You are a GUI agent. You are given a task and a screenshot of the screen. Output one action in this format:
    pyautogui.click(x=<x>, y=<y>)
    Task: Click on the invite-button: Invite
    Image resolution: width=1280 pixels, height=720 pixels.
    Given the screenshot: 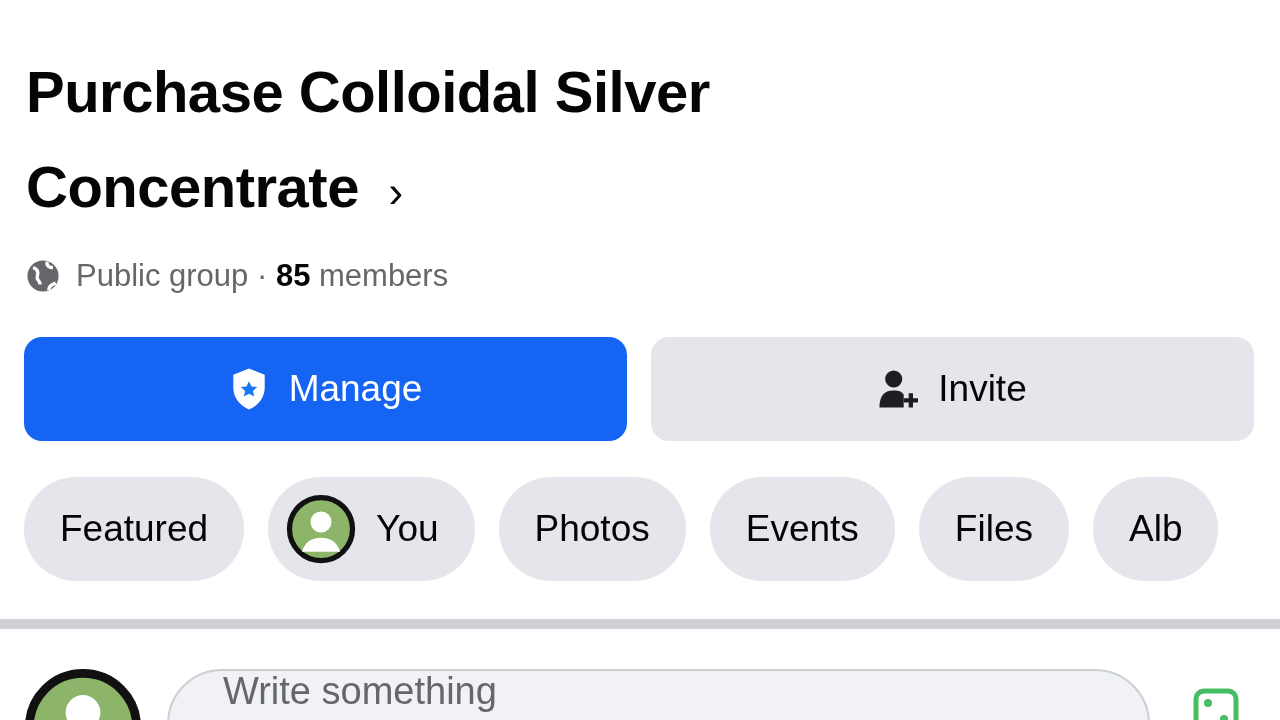 What is the action you would take?
    pyautogui.click(x=952, y=389)
    